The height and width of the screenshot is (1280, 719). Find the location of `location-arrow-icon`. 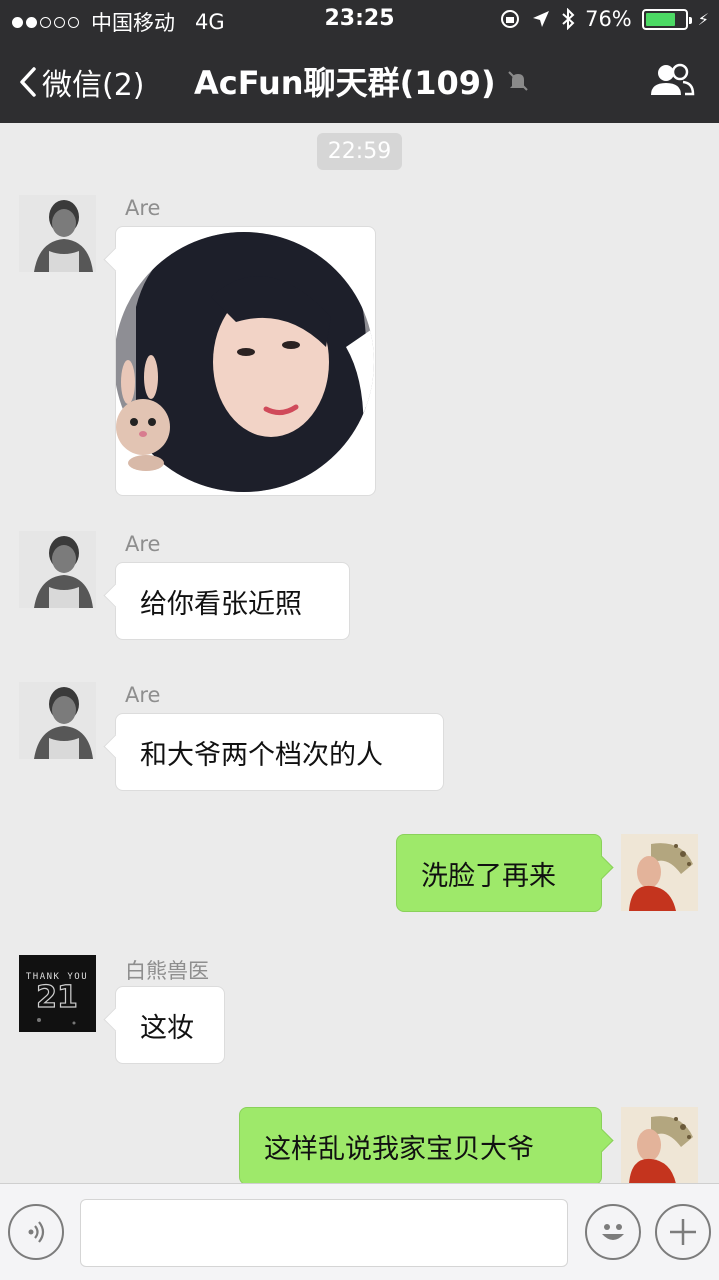

location-arrow-icon is located at coordinates (541, 19).